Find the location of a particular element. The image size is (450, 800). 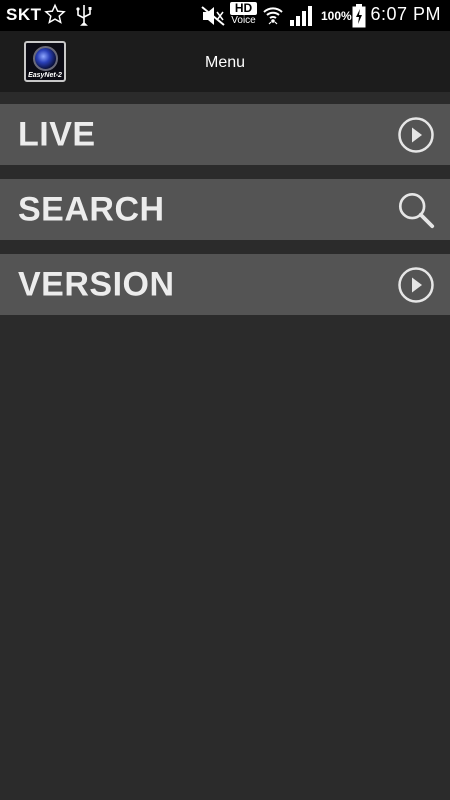

menu-item-live: LIVE is located at coordinates (225, 134).